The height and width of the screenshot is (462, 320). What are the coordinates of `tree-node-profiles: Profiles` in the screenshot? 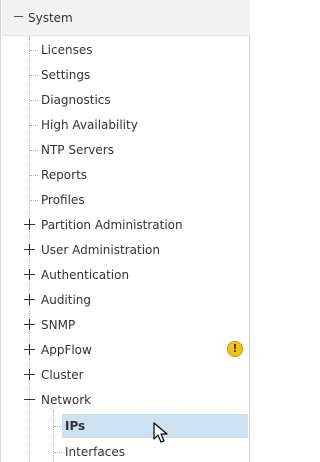 It's located at (125, 200).